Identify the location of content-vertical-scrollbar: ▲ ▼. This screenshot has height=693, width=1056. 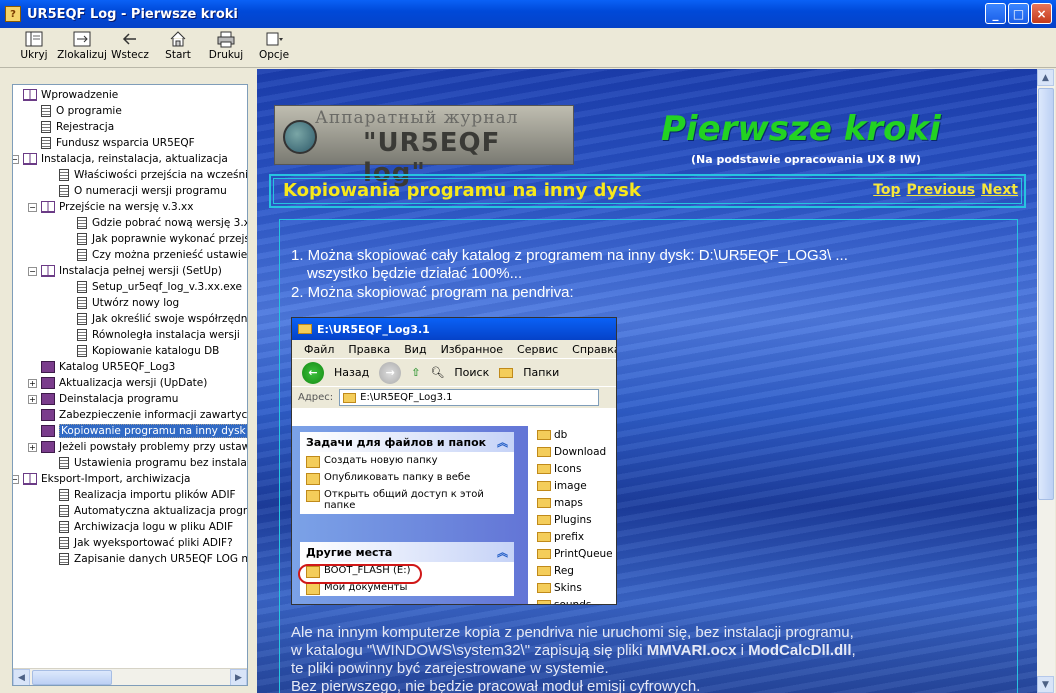
(1046, 381).